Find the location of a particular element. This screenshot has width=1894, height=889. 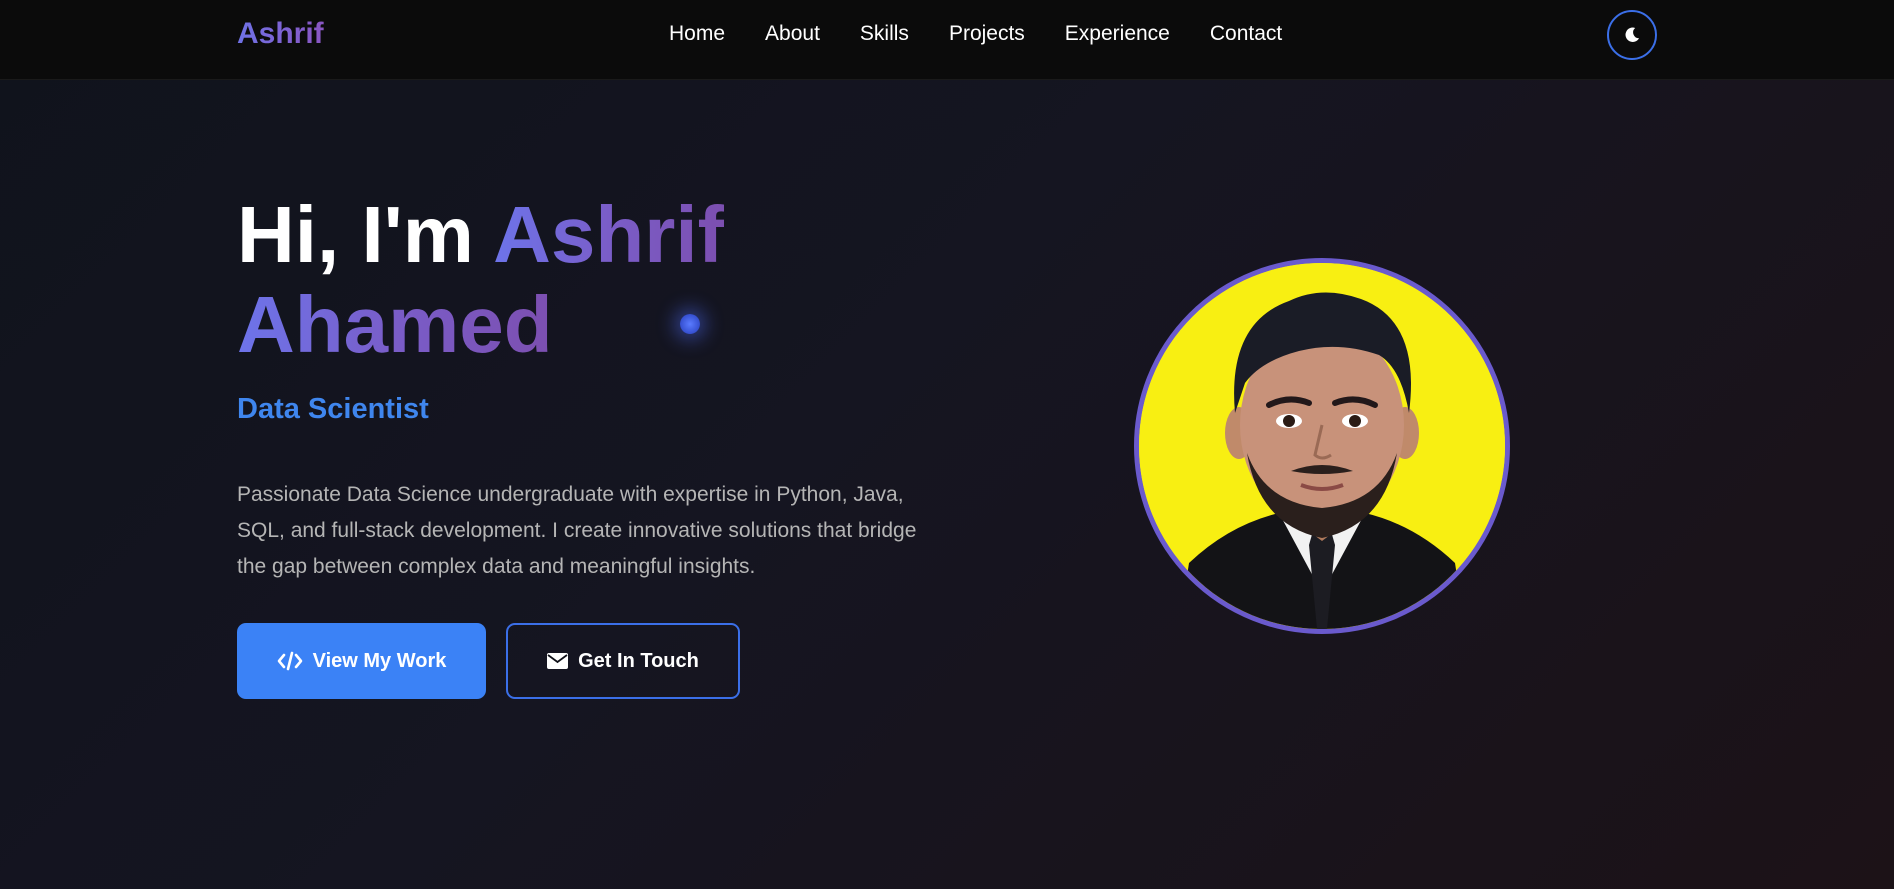

nav-item-skills: Skills is located at coordinates (884, 34).